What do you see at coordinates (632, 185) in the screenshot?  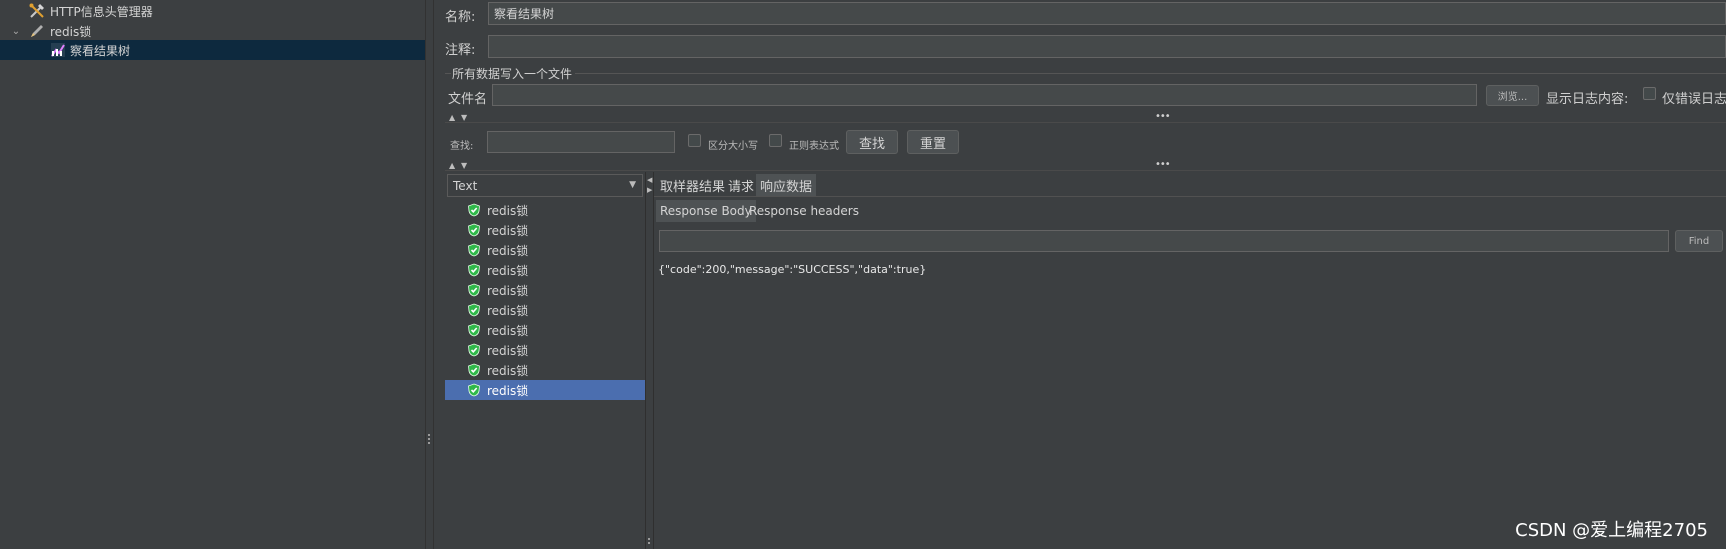 I see `chevron-down-icon: ▼` at bounding box center [632, 185].